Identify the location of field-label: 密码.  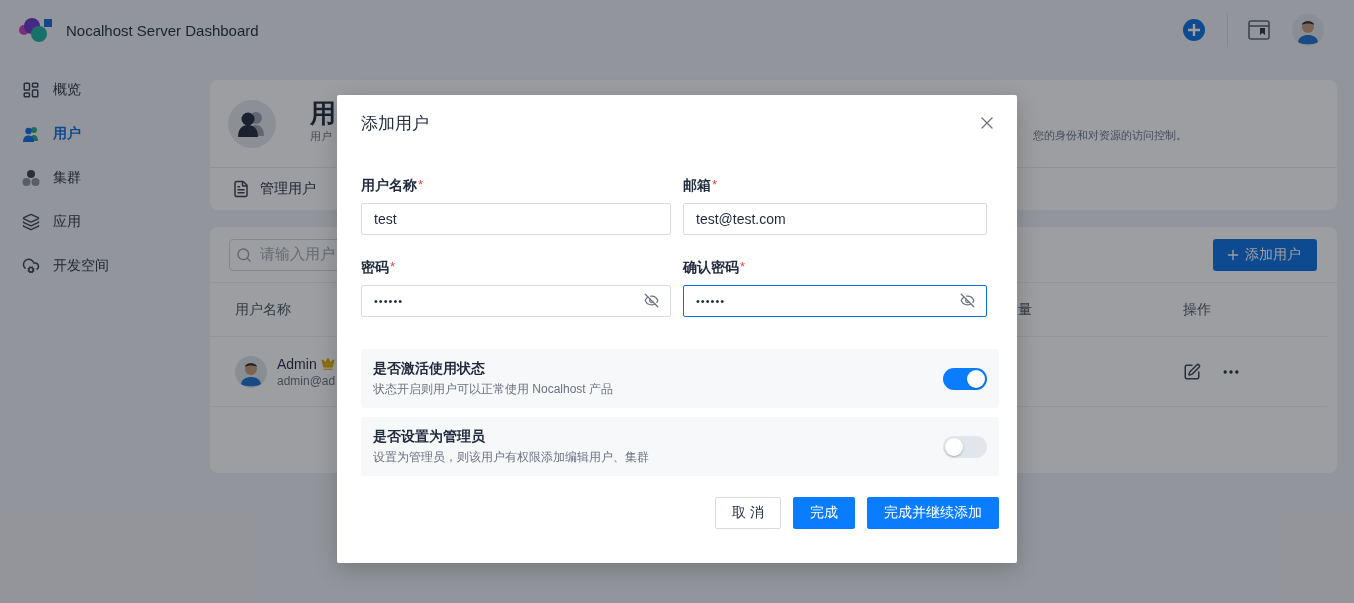
(375, 268).